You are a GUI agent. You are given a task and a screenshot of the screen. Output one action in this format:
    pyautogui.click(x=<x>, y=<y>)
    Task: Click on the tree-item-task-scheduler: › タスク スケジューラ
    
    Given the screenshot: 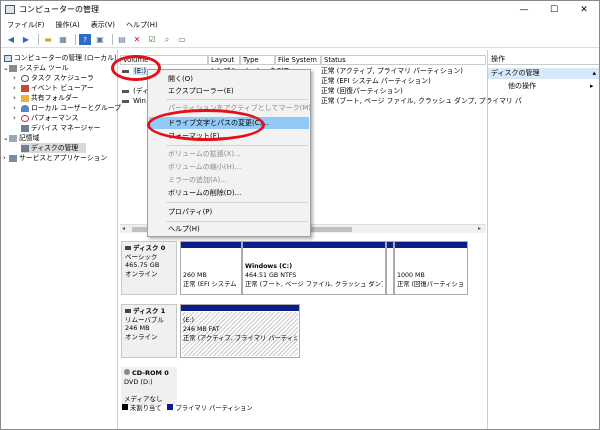 What is the action you would take?
    pyautogui.click(x=53, y=78)
    